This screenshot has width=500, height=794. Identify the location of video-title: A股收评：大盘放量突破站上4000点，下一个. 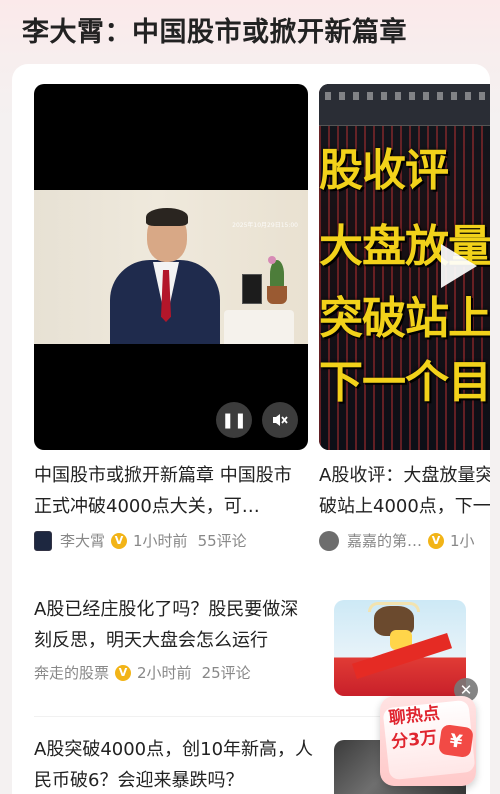
(404, 491).